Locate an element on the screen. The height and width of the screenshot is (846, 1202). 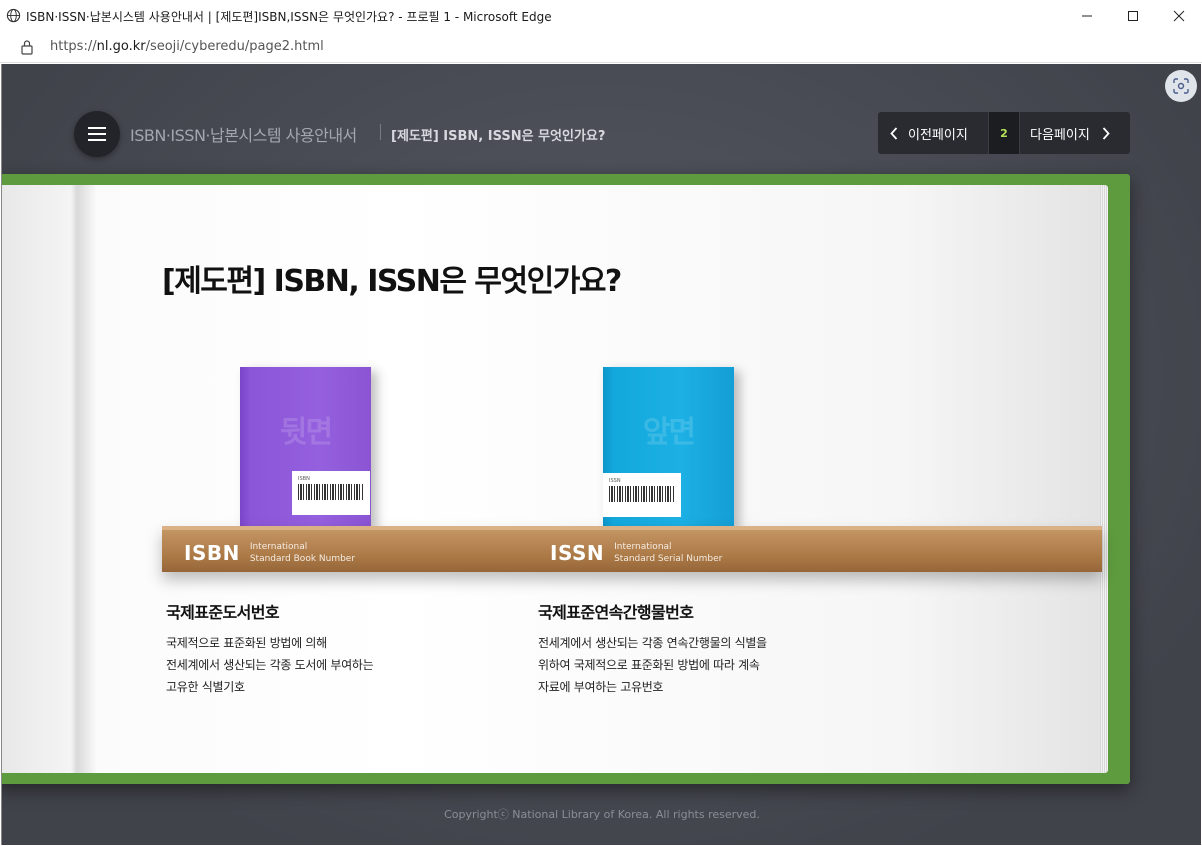
header-divider is located at coordinates (380, 132).